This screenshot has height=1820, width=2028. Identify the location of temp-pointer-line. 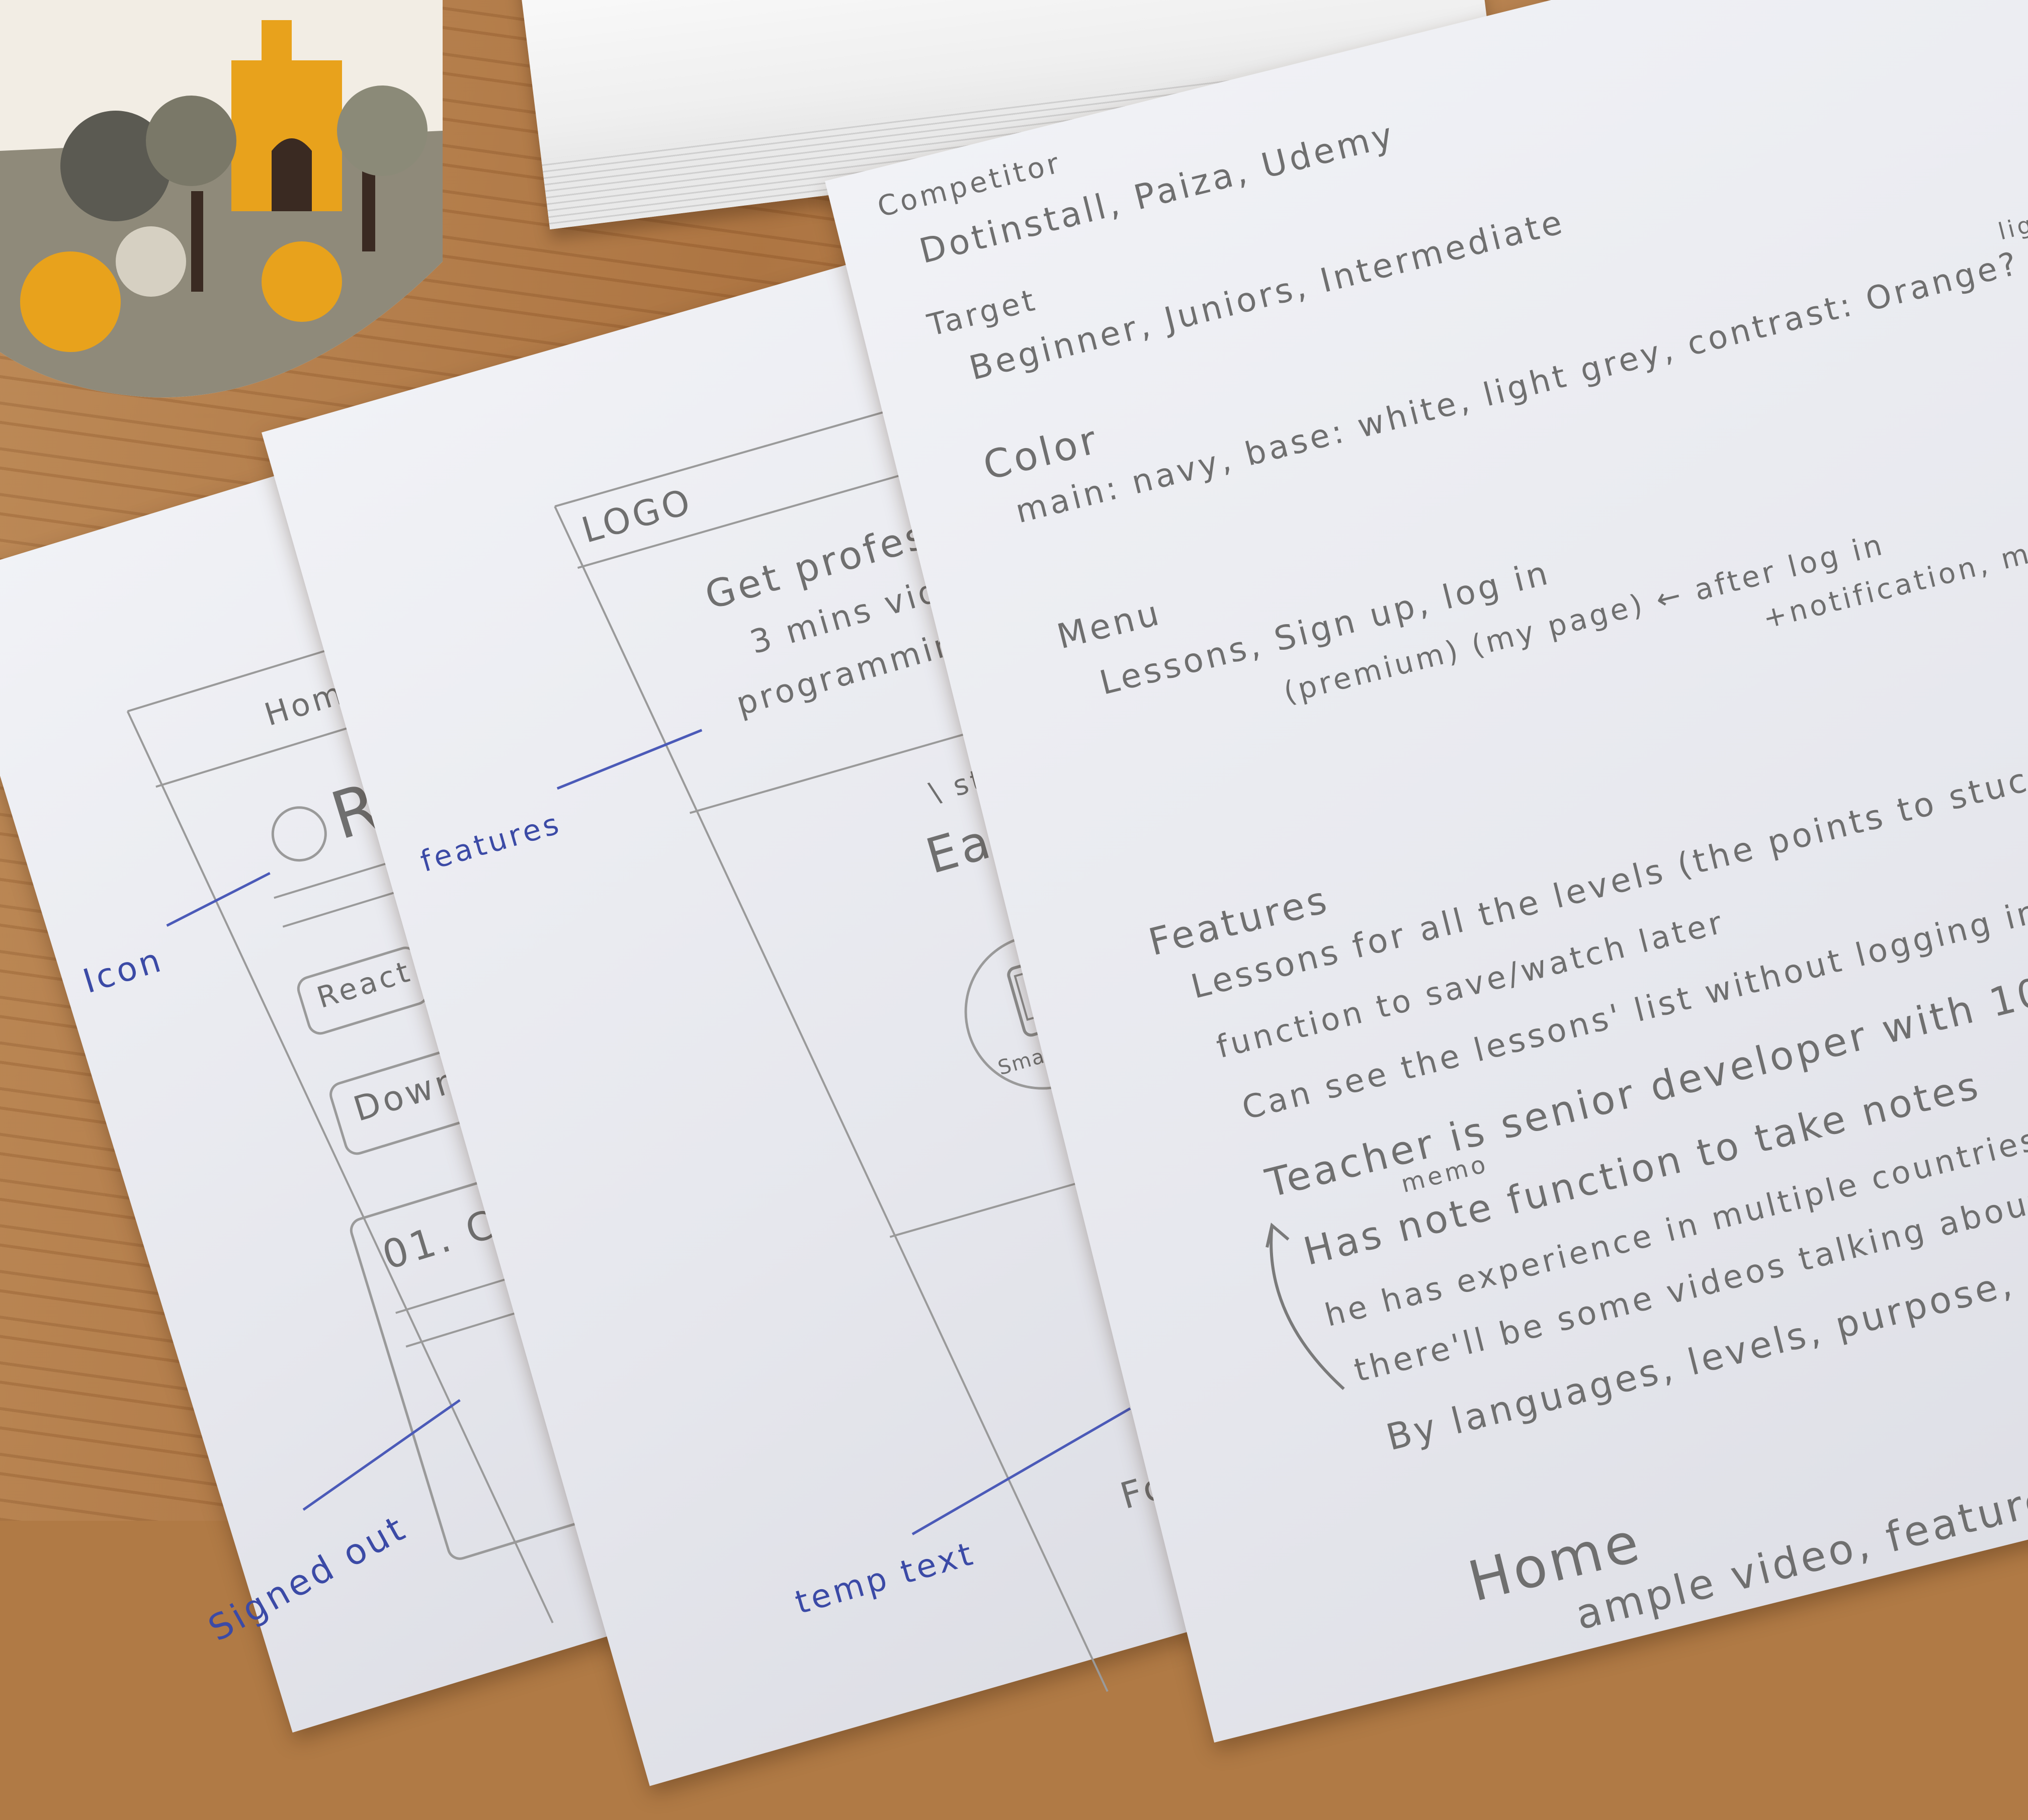
(1021, 1471).